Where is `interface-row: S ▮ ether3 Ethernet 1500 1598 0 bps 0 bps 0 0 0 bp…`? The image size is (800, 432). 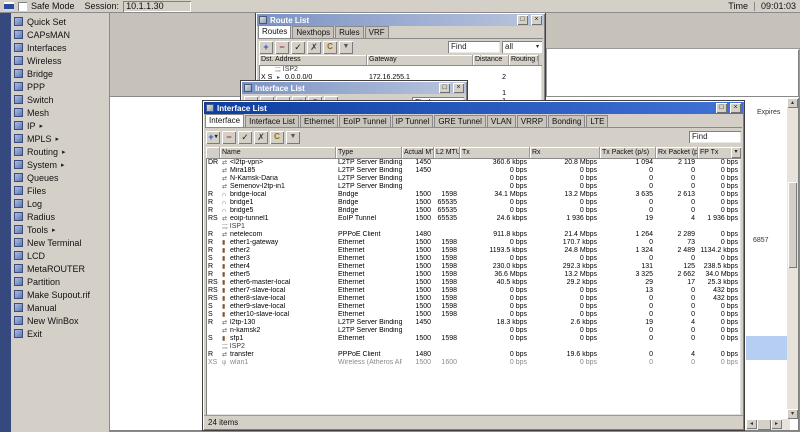 interface-row: S ▮ ether3 Ethernet 1500 1598 0 bps 0 bps 0 0 0 bp… is located at coordinates (473, 259).